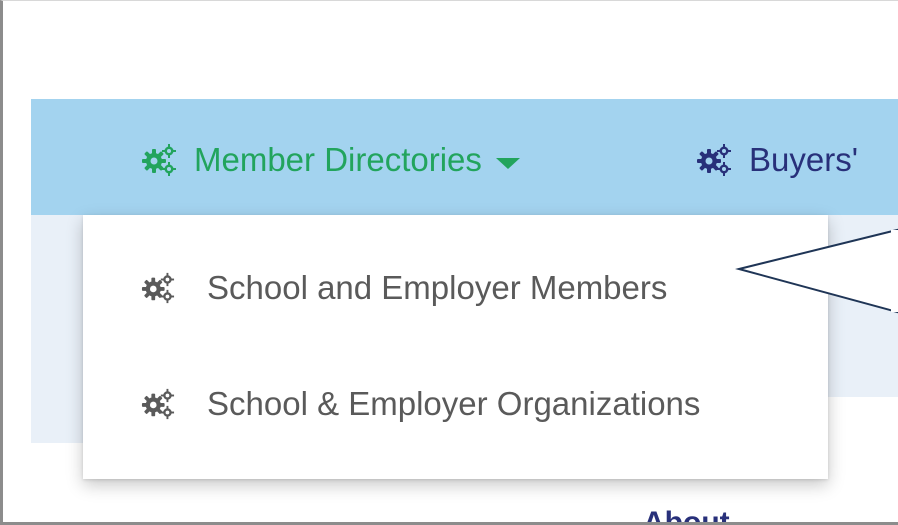  Describe the element at coordinates (454, 403) in the screenshot. I see `dropdown-item-label: School & Employer Organizations` at that location.